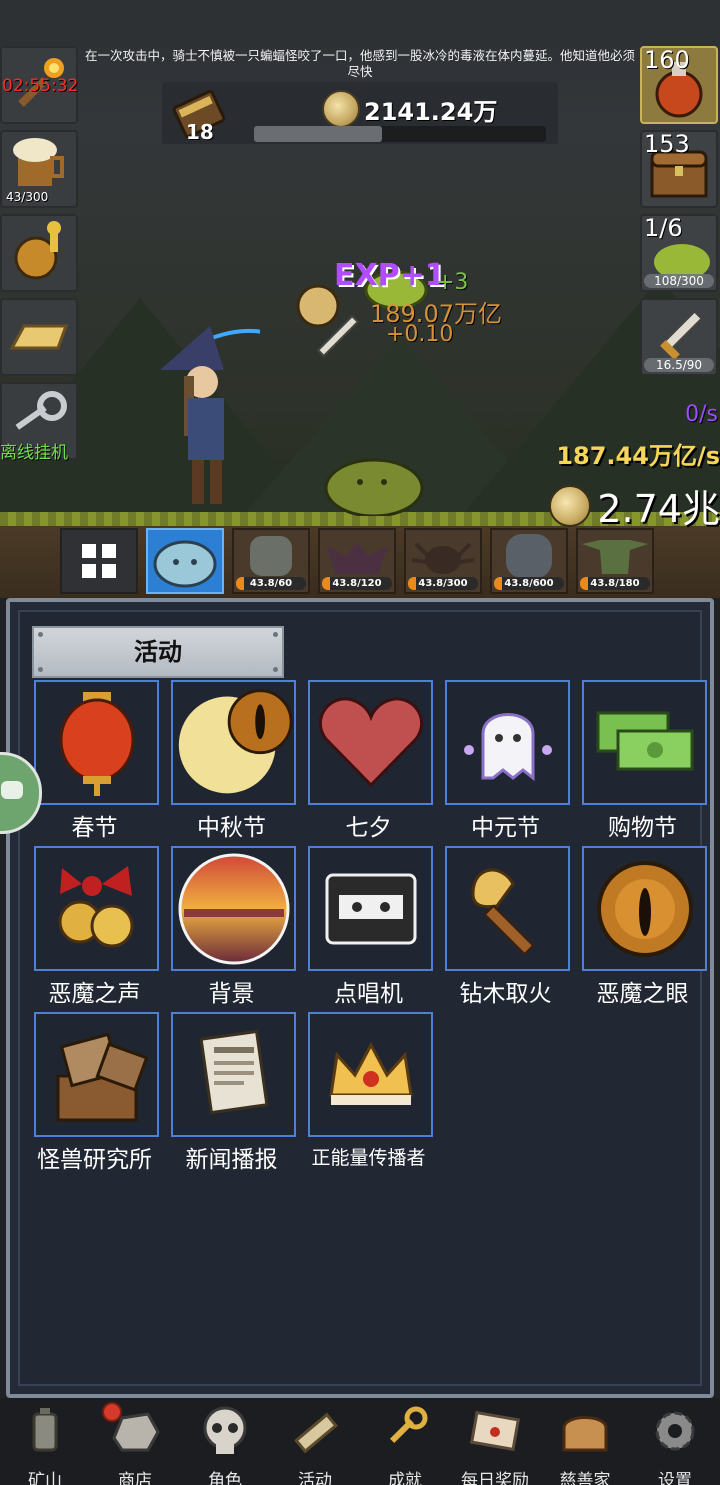  I want to click on activity-mid-autumn: 中秋节, so click(231, 760).